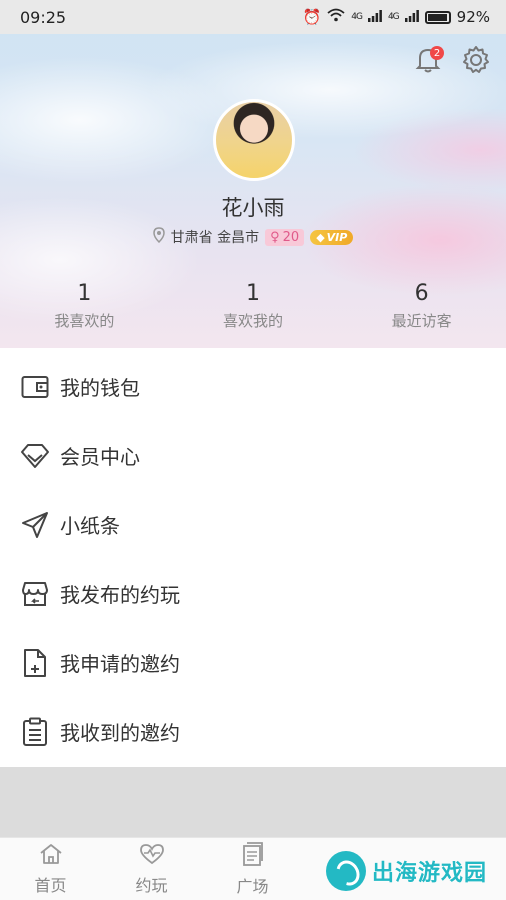  What do you see at coordinates (84, 321) in the screenshot?
I see `stat-label: 我喜欢的` at bounding box center [84, 321].